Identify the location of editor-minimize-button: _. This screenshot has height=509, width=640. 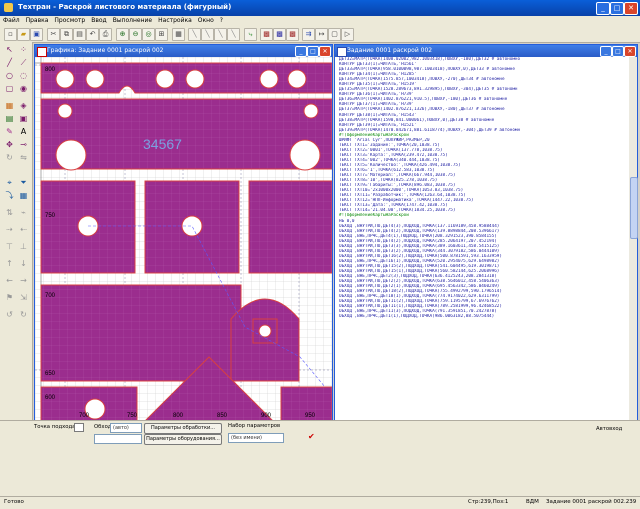
(606, 51).